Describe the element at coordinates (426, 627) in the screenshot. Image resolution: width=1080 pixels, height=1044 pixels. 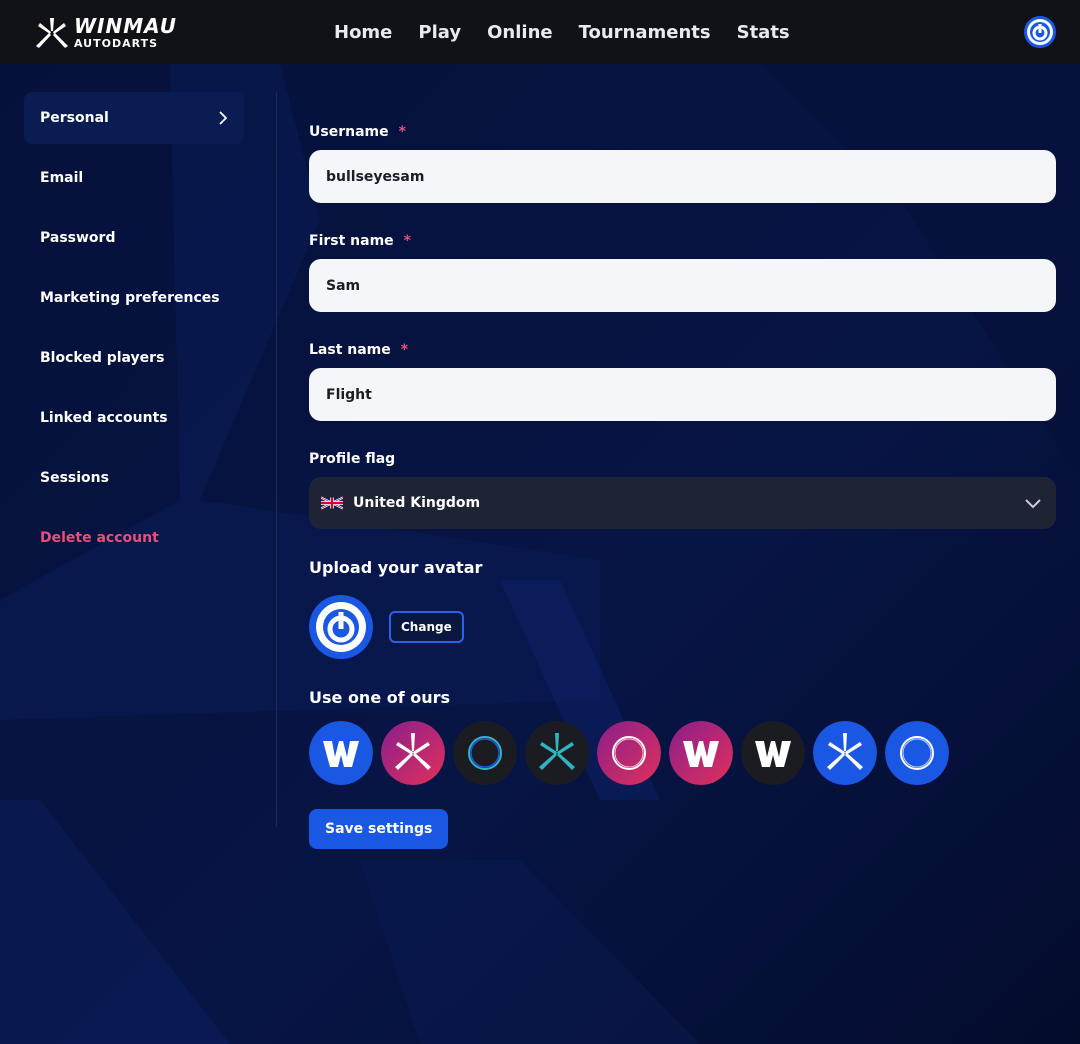
I see `change-avatar-button: Change` at that location.